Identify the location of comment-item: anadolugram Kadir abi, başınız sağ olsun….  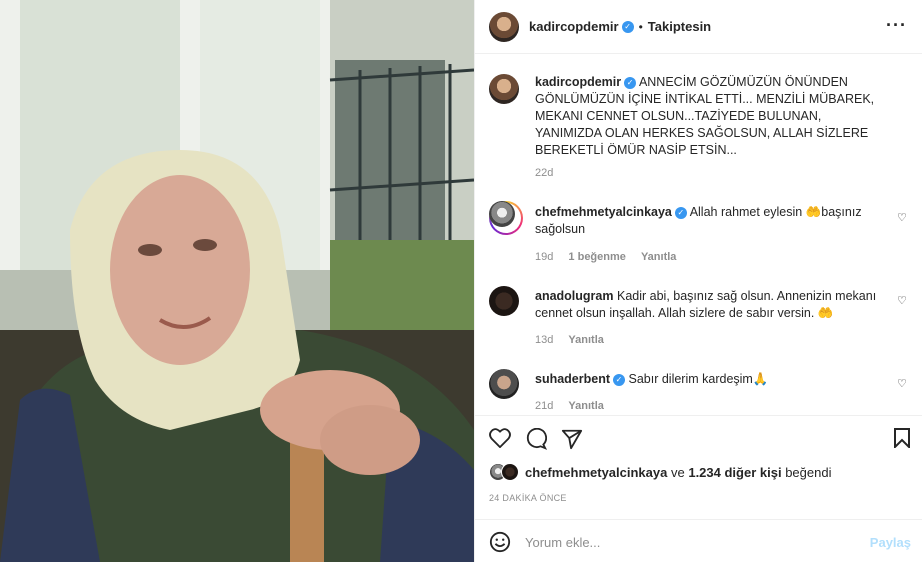
(699, 321).